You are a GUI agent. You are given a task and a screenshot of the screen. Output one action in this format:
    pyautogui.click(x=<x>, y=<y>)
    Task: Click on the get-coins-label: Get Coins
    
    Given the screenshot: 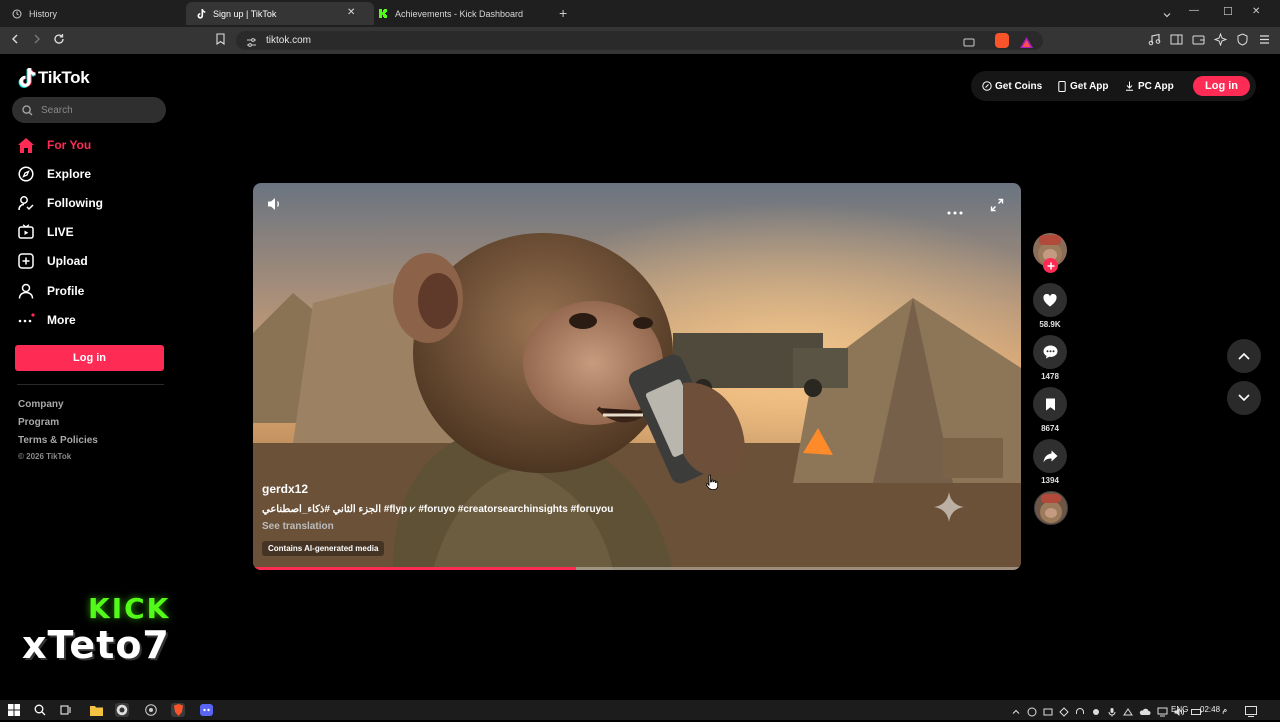 What is the action you would take?
    pyautogui.click(x=1019, y=86)
    